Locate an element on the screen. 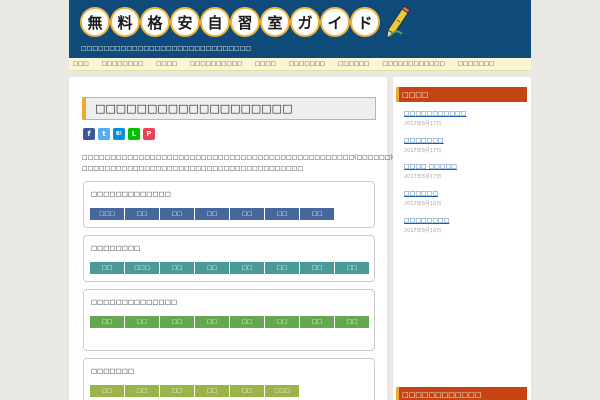 The height and width of the screenshot is (400, 600). site-logo: 無 料 格 安 自 習 室 ガ イ ド is located at coordinates (246, 22).